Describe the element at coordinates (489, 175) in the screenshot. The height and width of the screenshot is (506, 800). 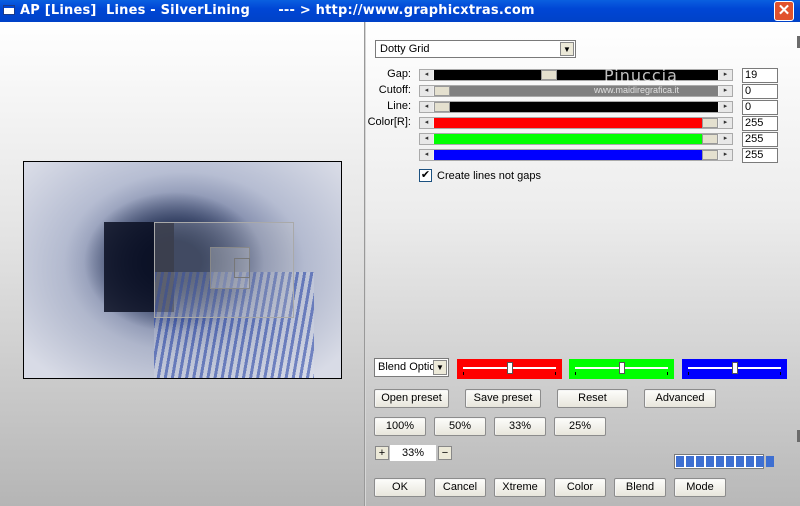
I see `create-lines-label: Create lines not gaps` at that location.